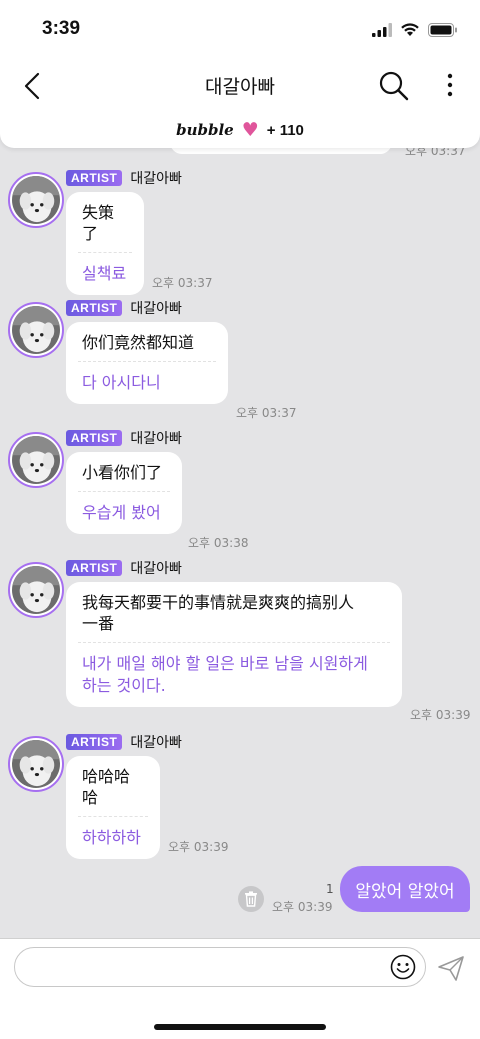  What do you see at coordinates (240, 1027) in the screenshot?
I see `home-indicator` at bounding box center [240, 1027].